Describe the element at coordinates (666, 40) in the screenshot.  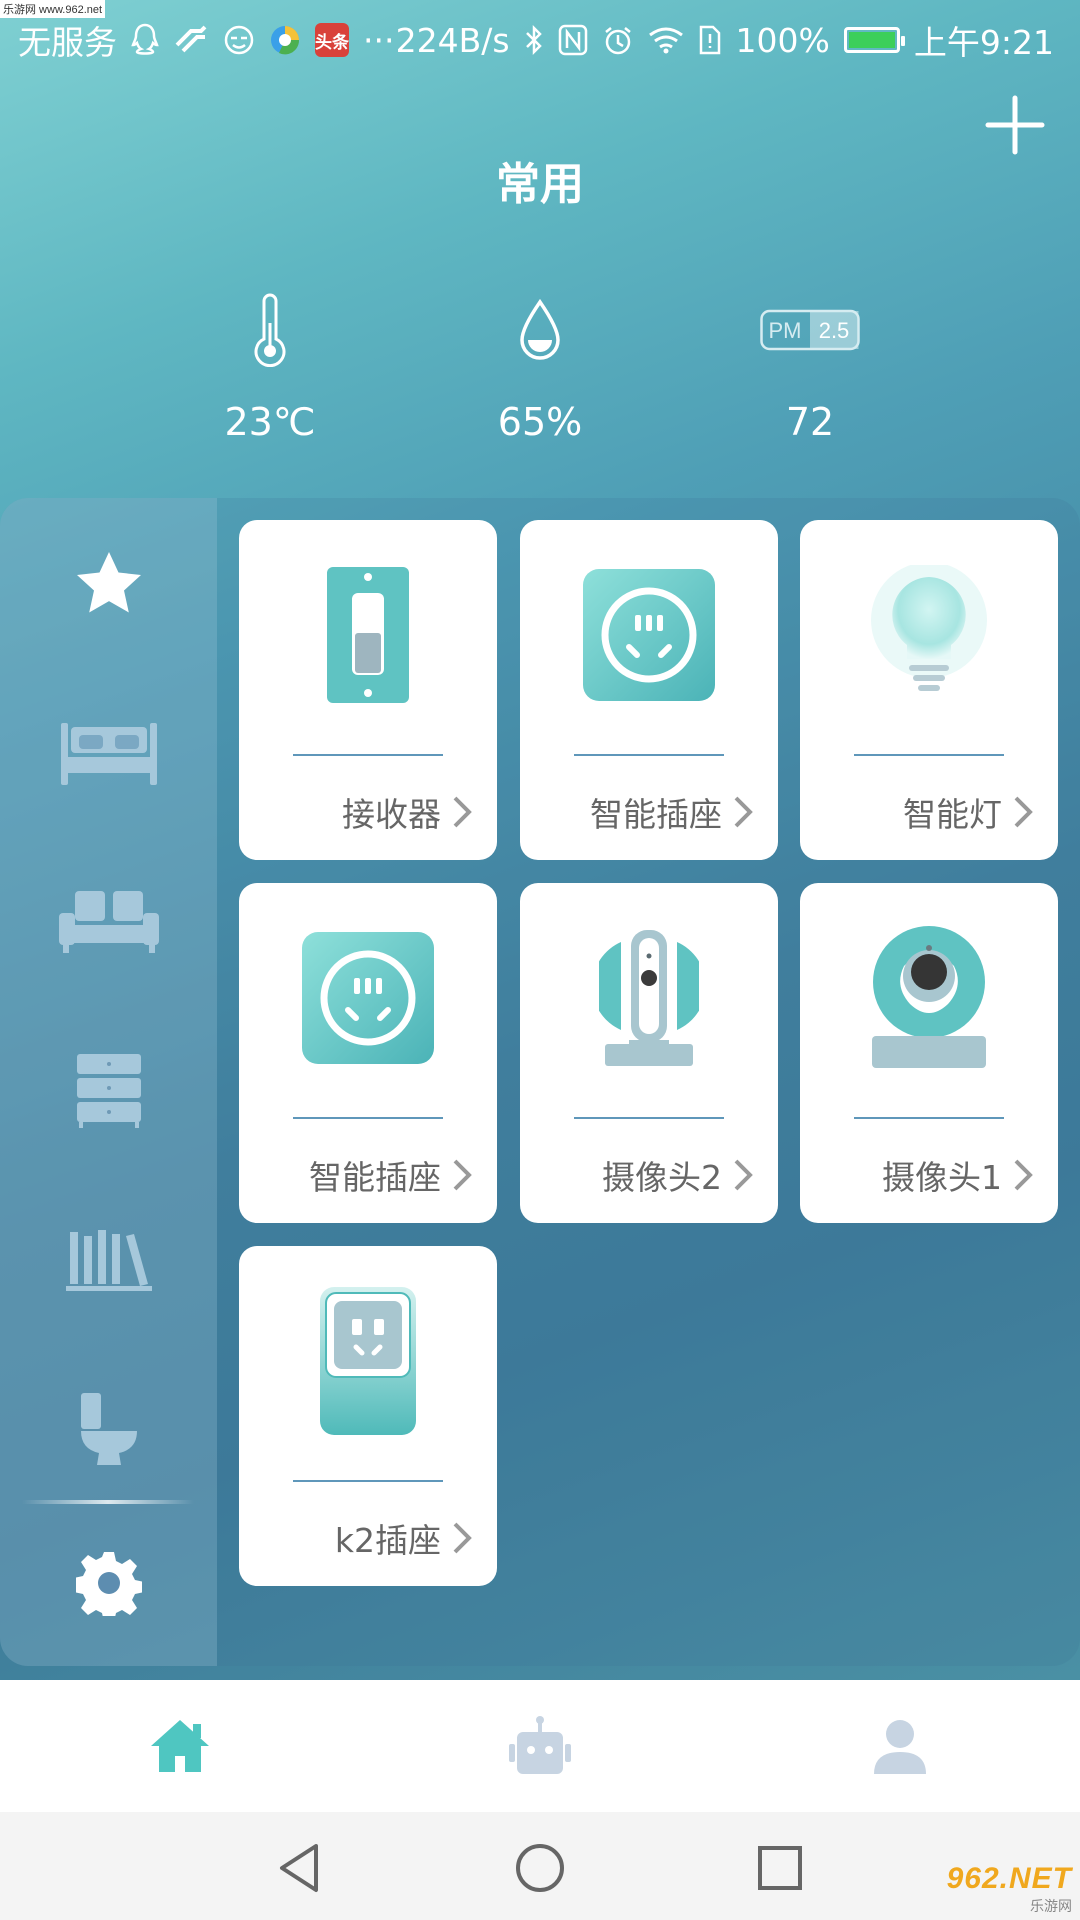
I see `wifi-icon` at that location.